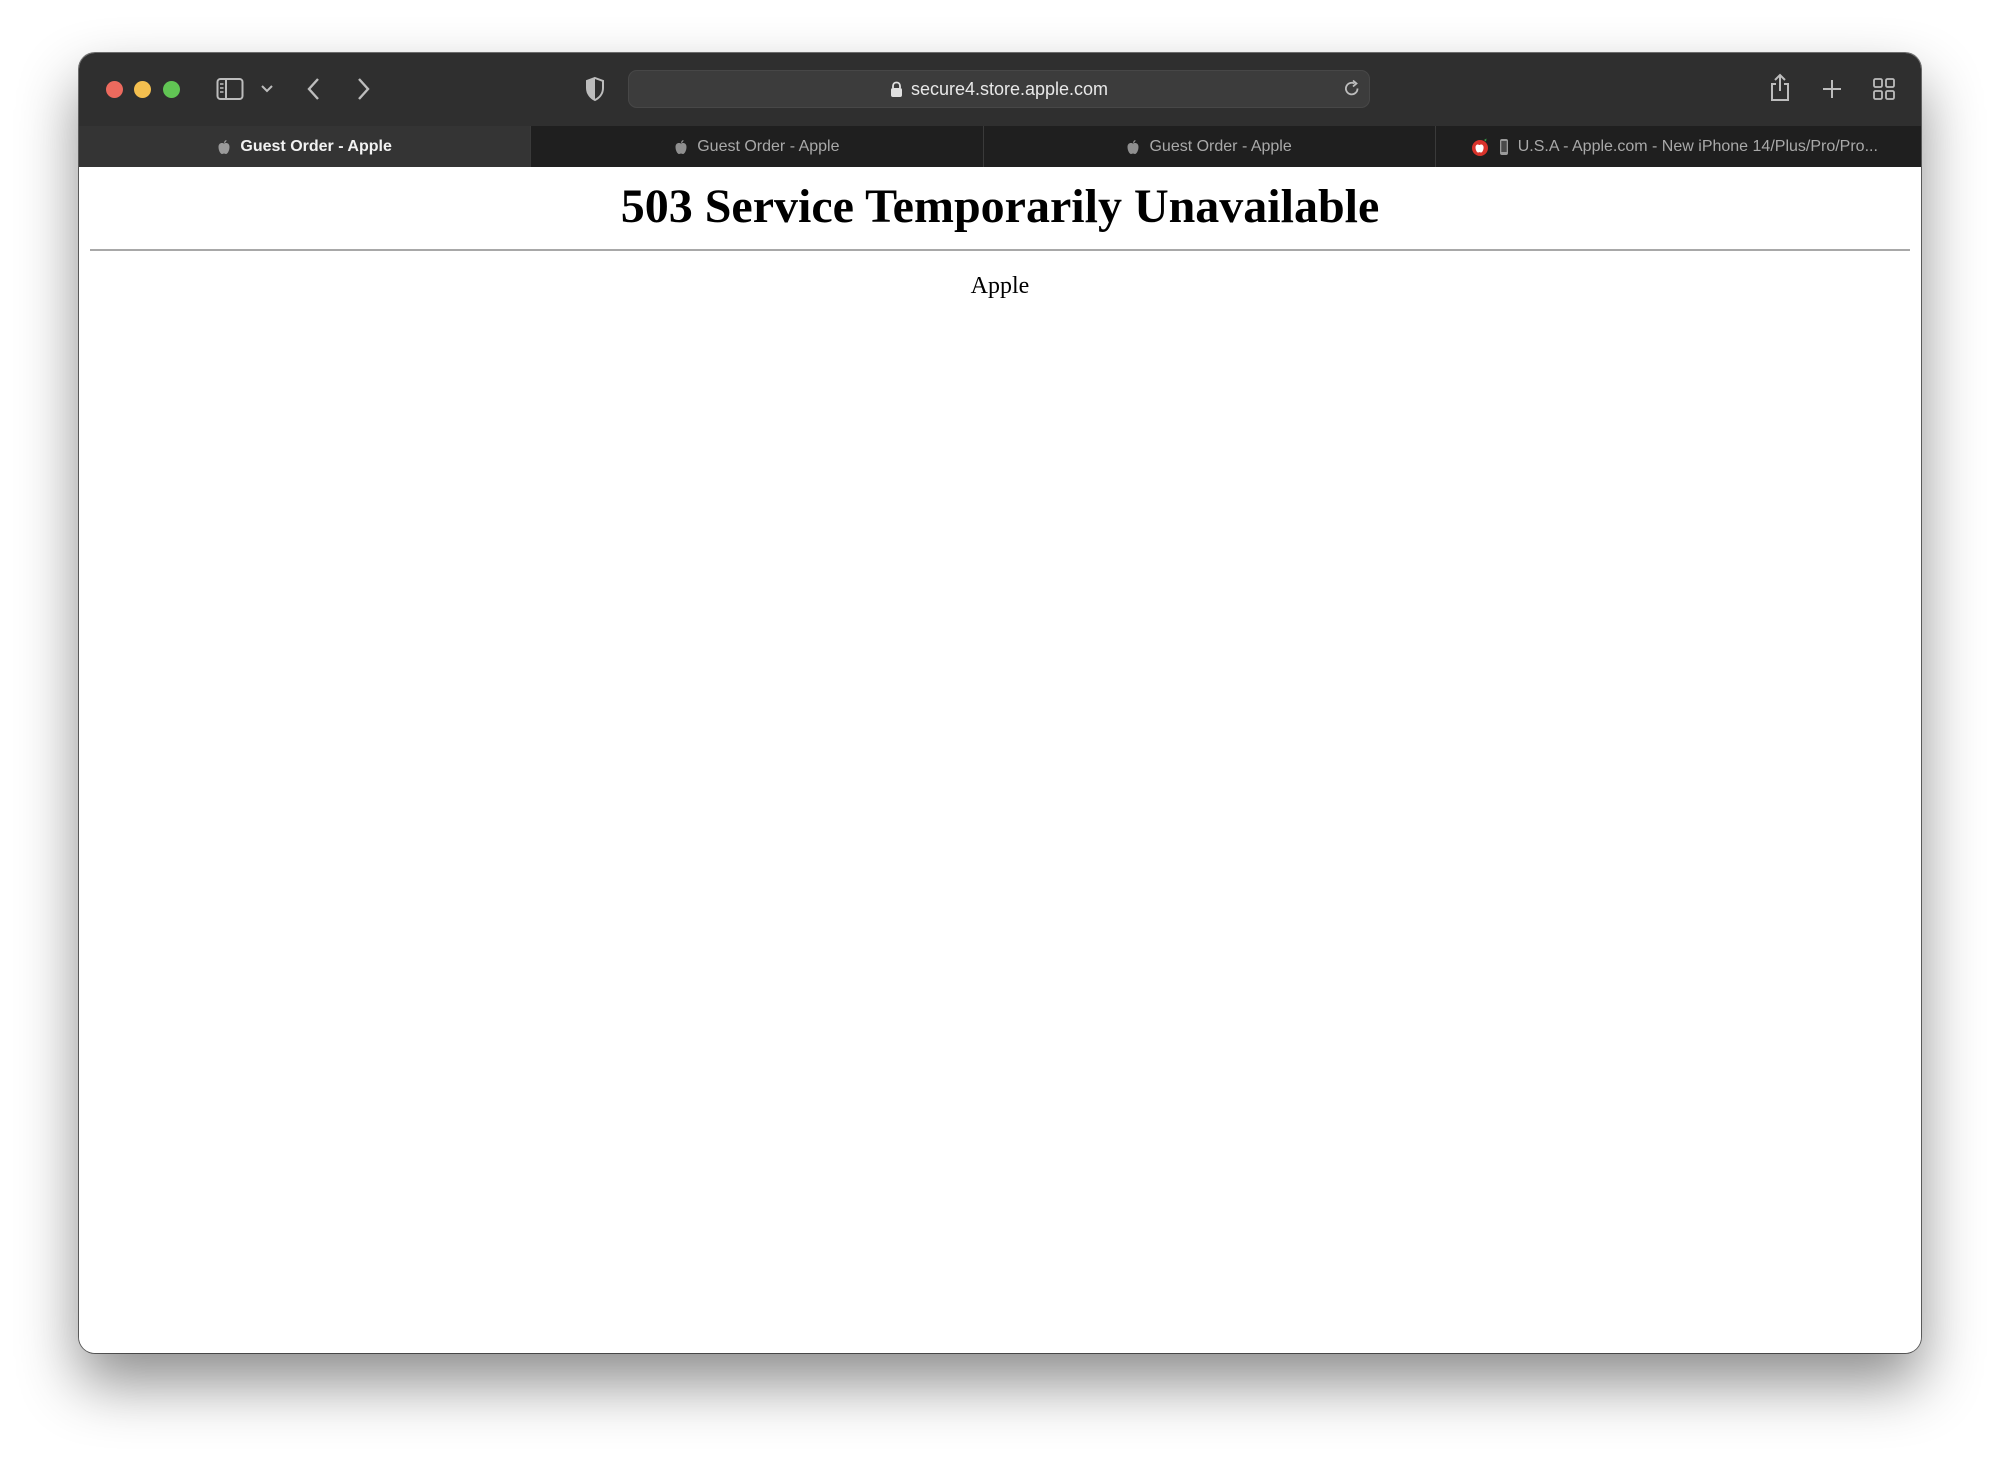 Image resolution: width=2000 pixels, height=1457 pixels. What do you see at coordinates (230, 89) in the screenshot?
I see `sidebar-toggle-icon` at bounding box center [230, 89].